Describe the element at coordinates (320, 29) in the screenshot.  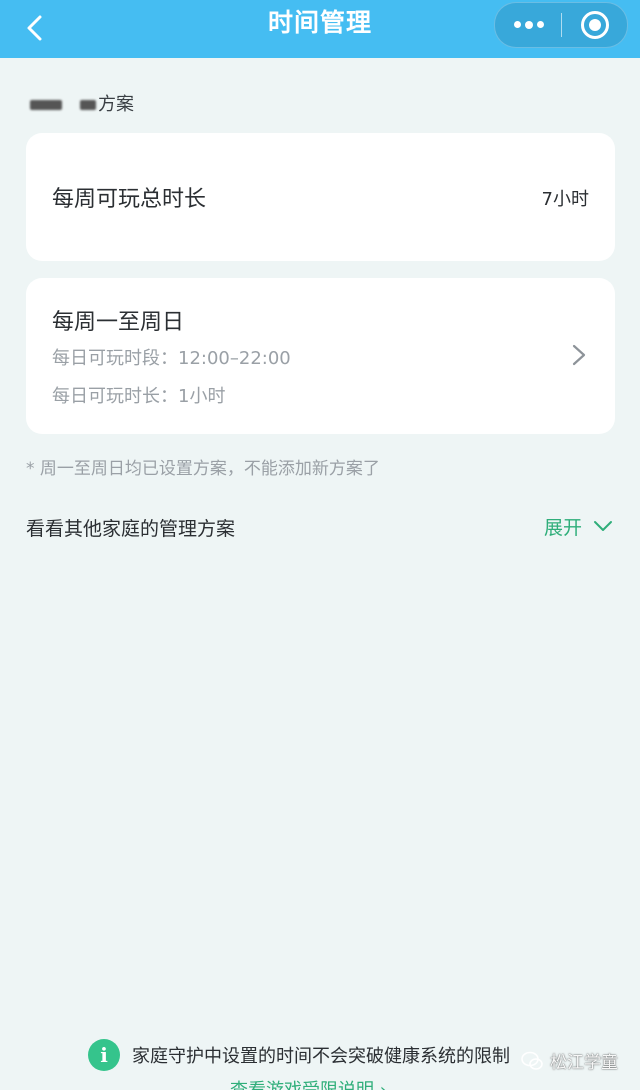
I see `nav-bar: 时间管理` at that location.